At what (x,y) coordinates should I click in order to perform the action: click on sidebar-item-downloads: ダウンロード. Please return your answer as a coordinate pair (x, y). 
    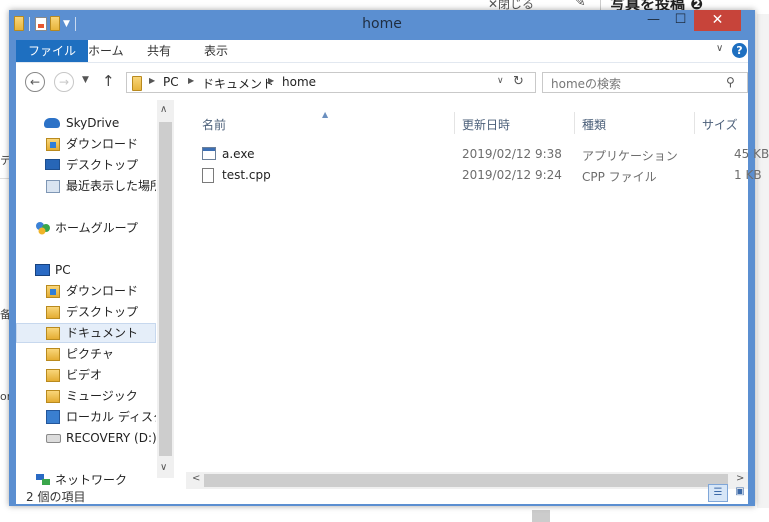
    Looking at the image, I should click on (86, 144).